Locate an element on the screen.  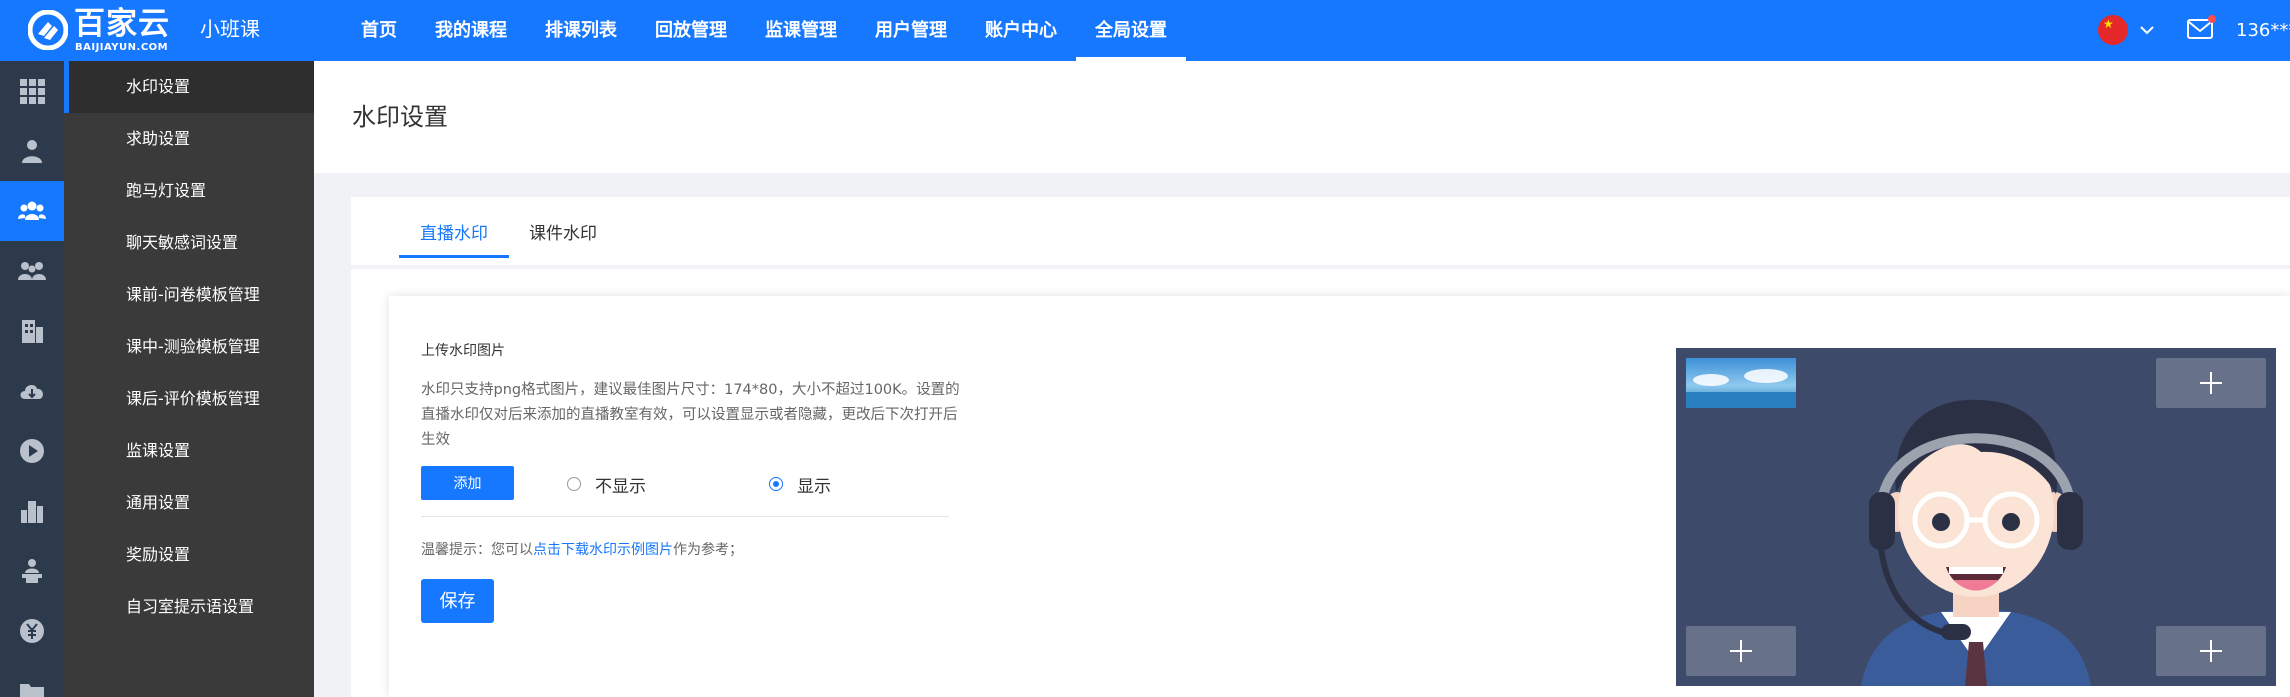
submenu-post-class-review: 课后-评价模板管理 is located at coordinates (189, 399).